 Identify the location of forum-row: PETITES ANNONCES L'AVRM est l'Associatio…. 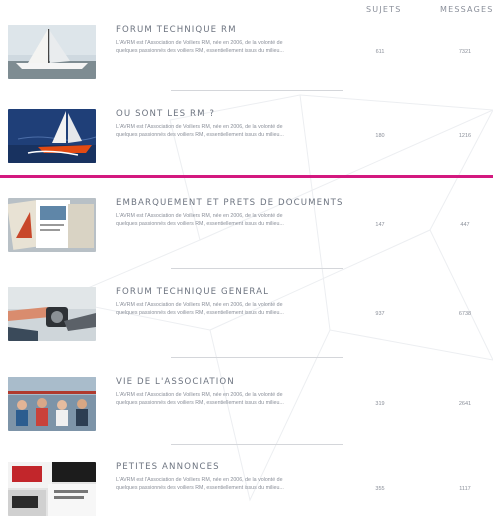
(246, 492).